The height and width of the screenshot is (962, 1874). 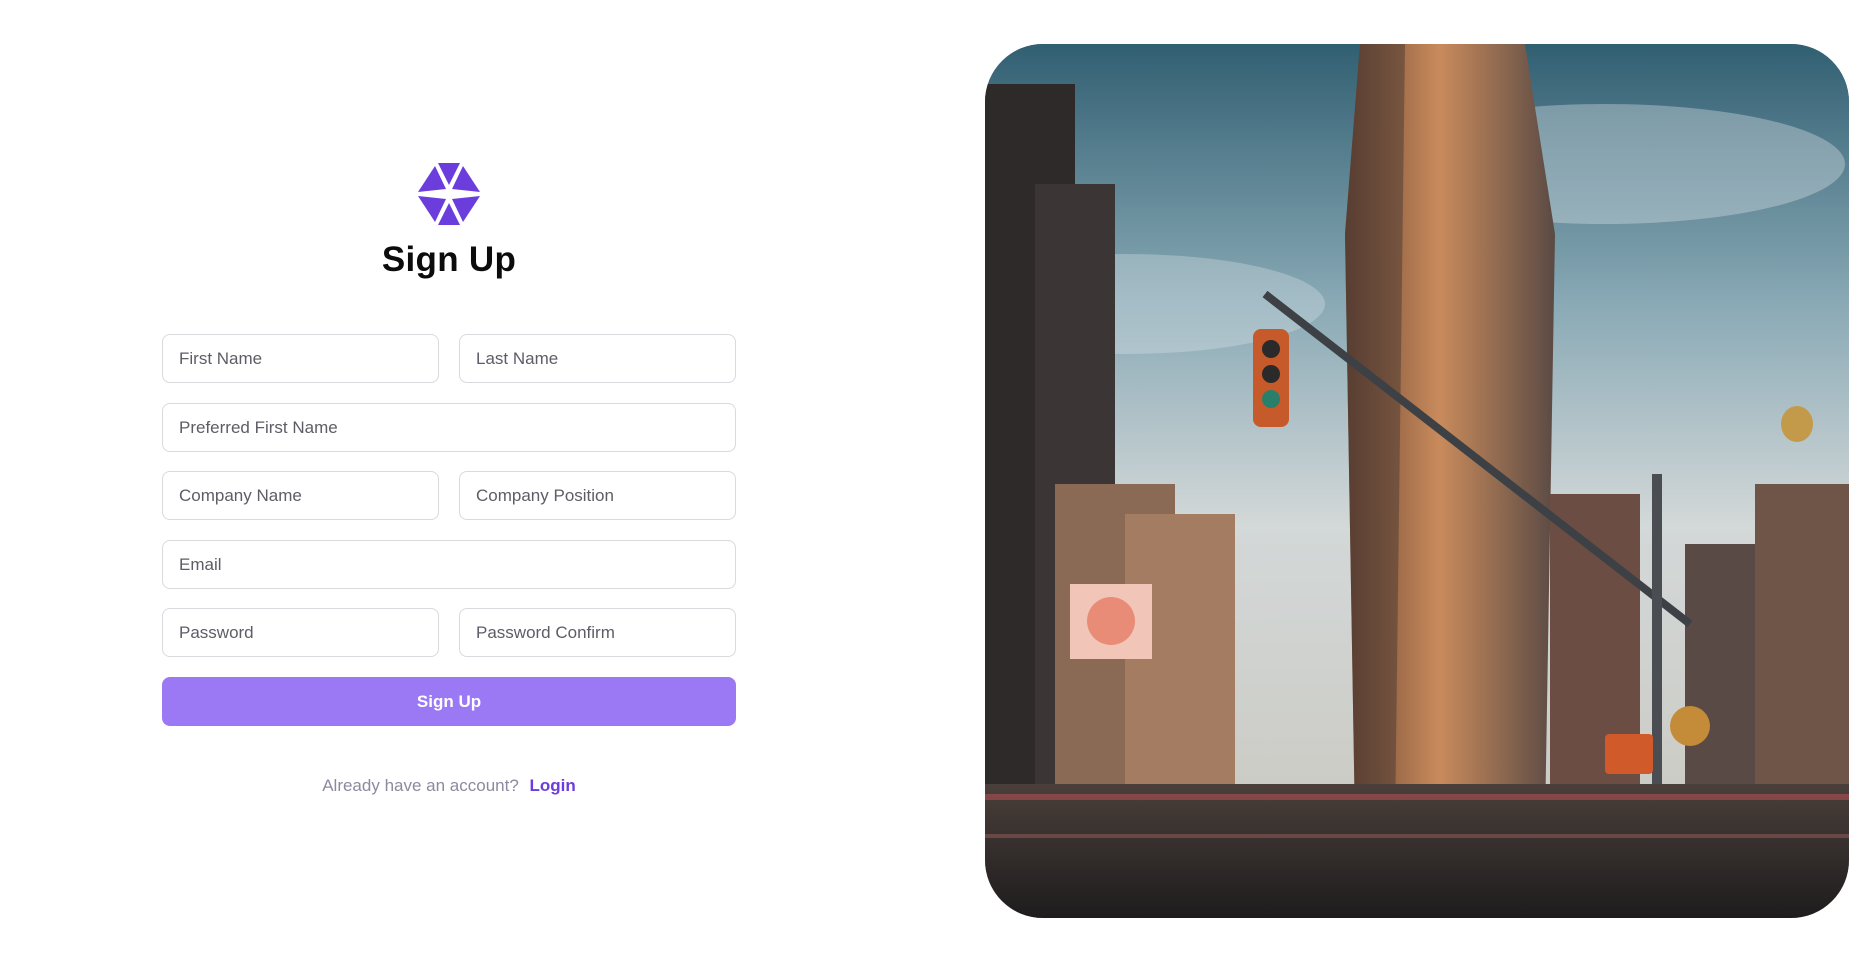 I want to click on company-name-field, so click(x=300, y=495).